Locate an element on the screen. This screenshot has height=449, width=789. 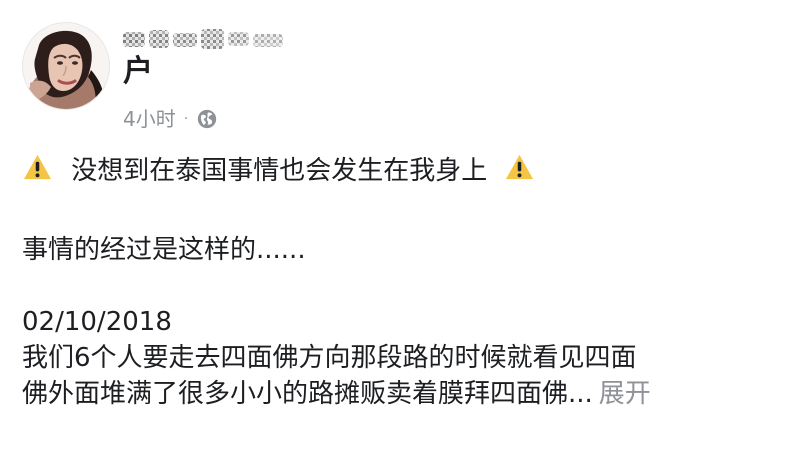
timestamp: 4小时 is located at coordinates (149, 119).